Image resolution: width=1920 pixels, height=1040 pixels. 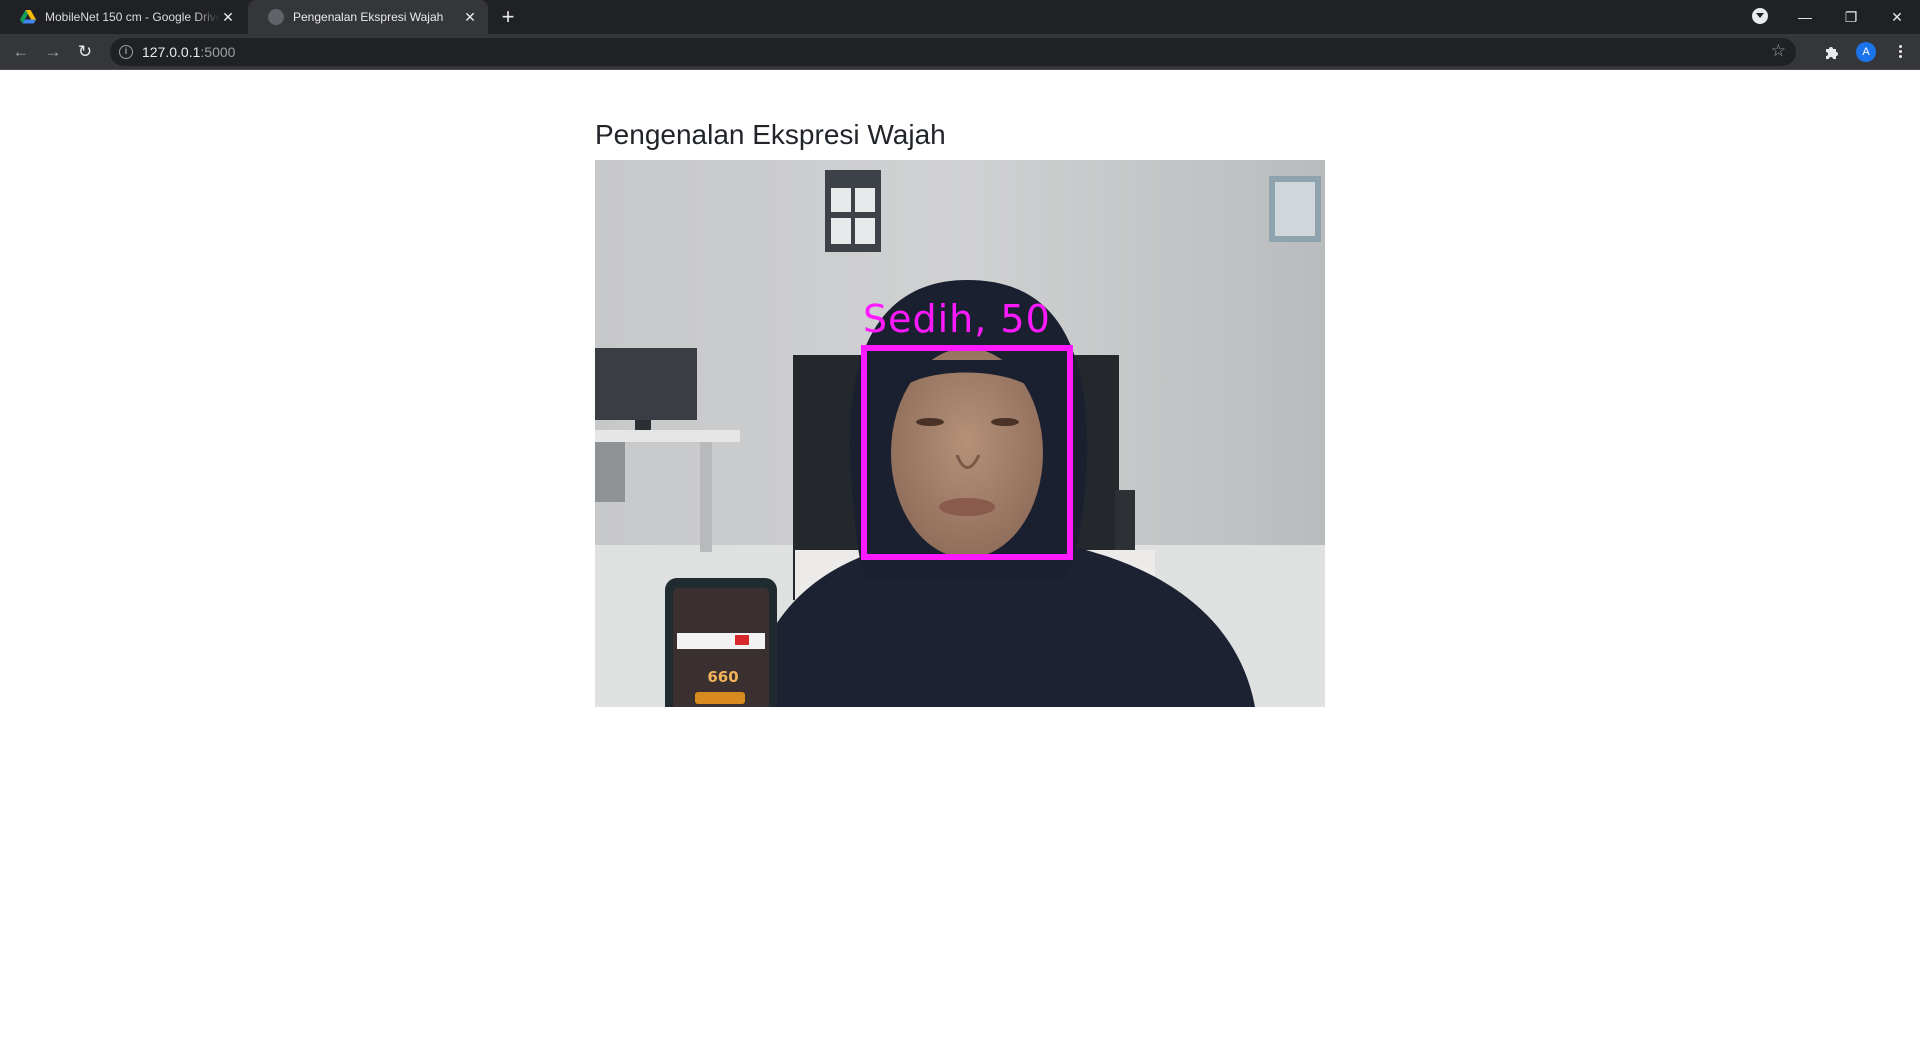 What do you see at coordinates (171, 52) in the screenshot?
I see `url-host: 127.0.0.1` at bounding box center [171, 52].